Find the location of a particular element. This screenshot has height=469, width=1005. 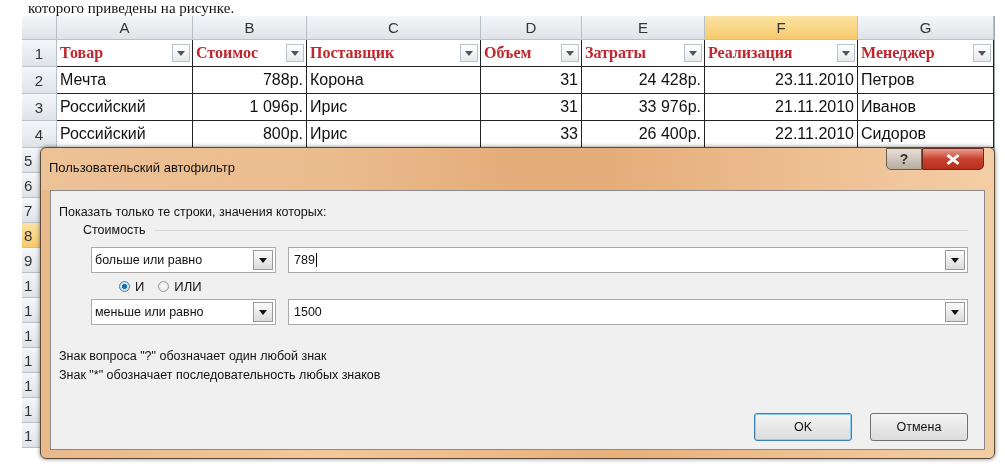

column-header: D is located at coordinates (531, 28).